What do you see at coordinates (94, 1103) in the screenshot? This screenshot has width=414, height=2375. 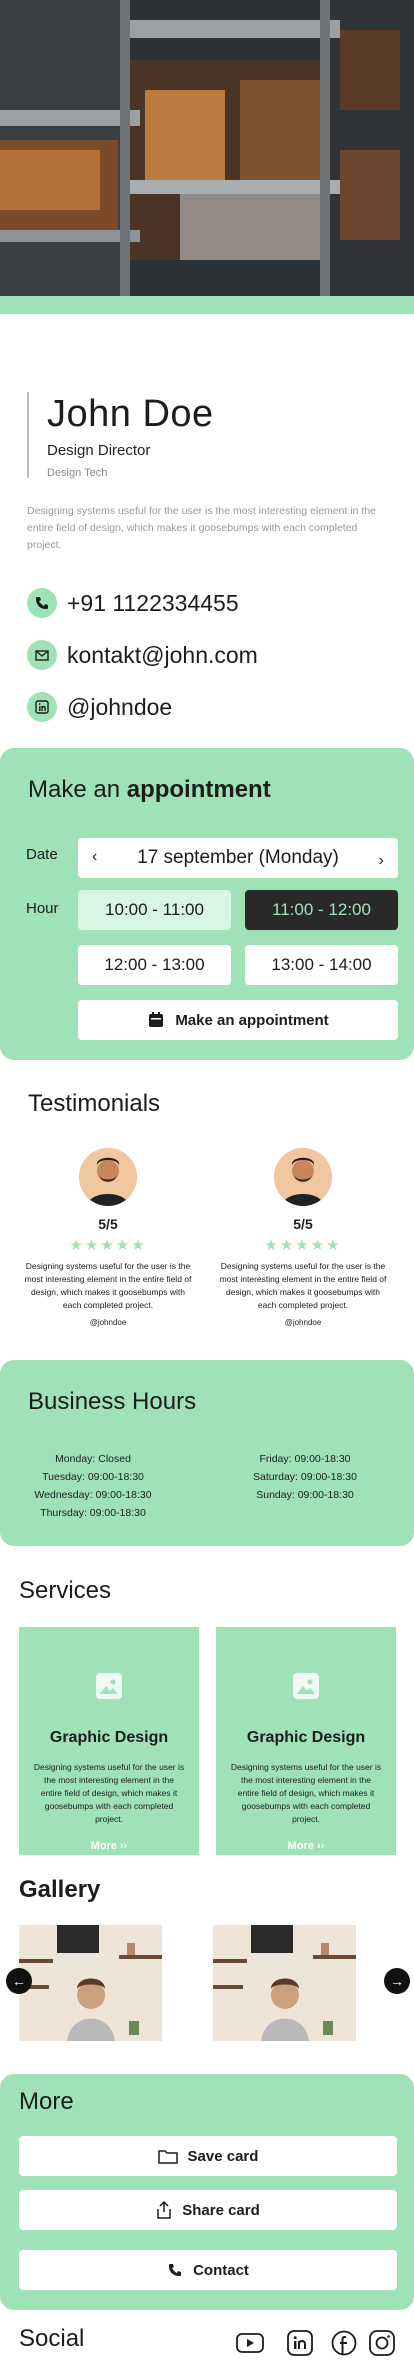 I see `testimonials-title: Testimonials` at bounding box center [94, 1103].